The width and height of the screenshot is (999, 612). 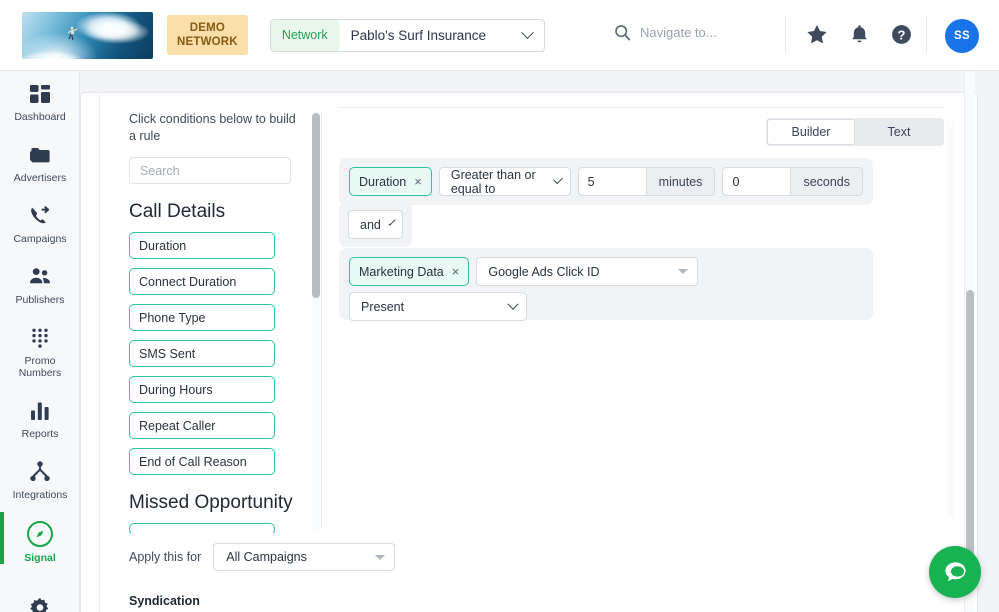 I want to click on condition-duration: Duration, so click(x=202, y=245).